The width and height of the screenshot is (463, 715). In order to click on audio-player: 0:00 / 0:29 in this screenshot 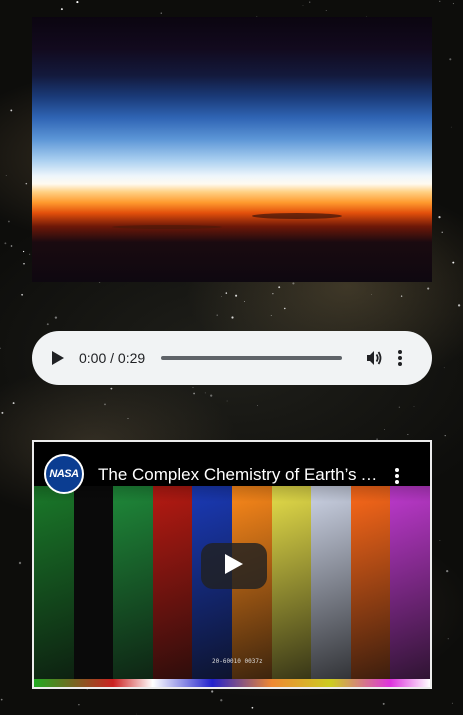, I will do `click(232, 358)`.